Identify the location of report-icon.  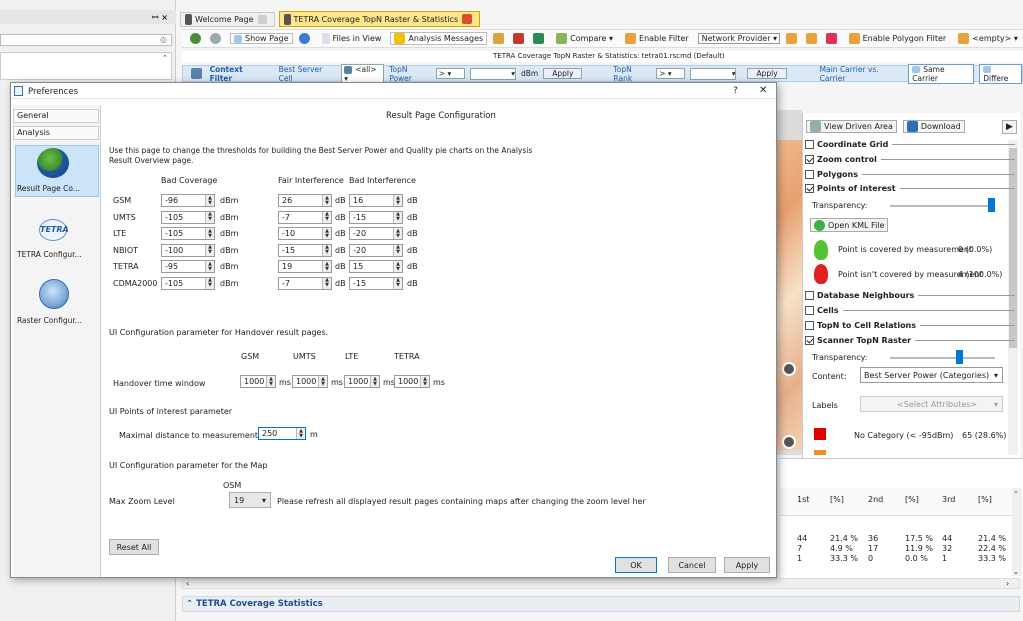
(499, 38).